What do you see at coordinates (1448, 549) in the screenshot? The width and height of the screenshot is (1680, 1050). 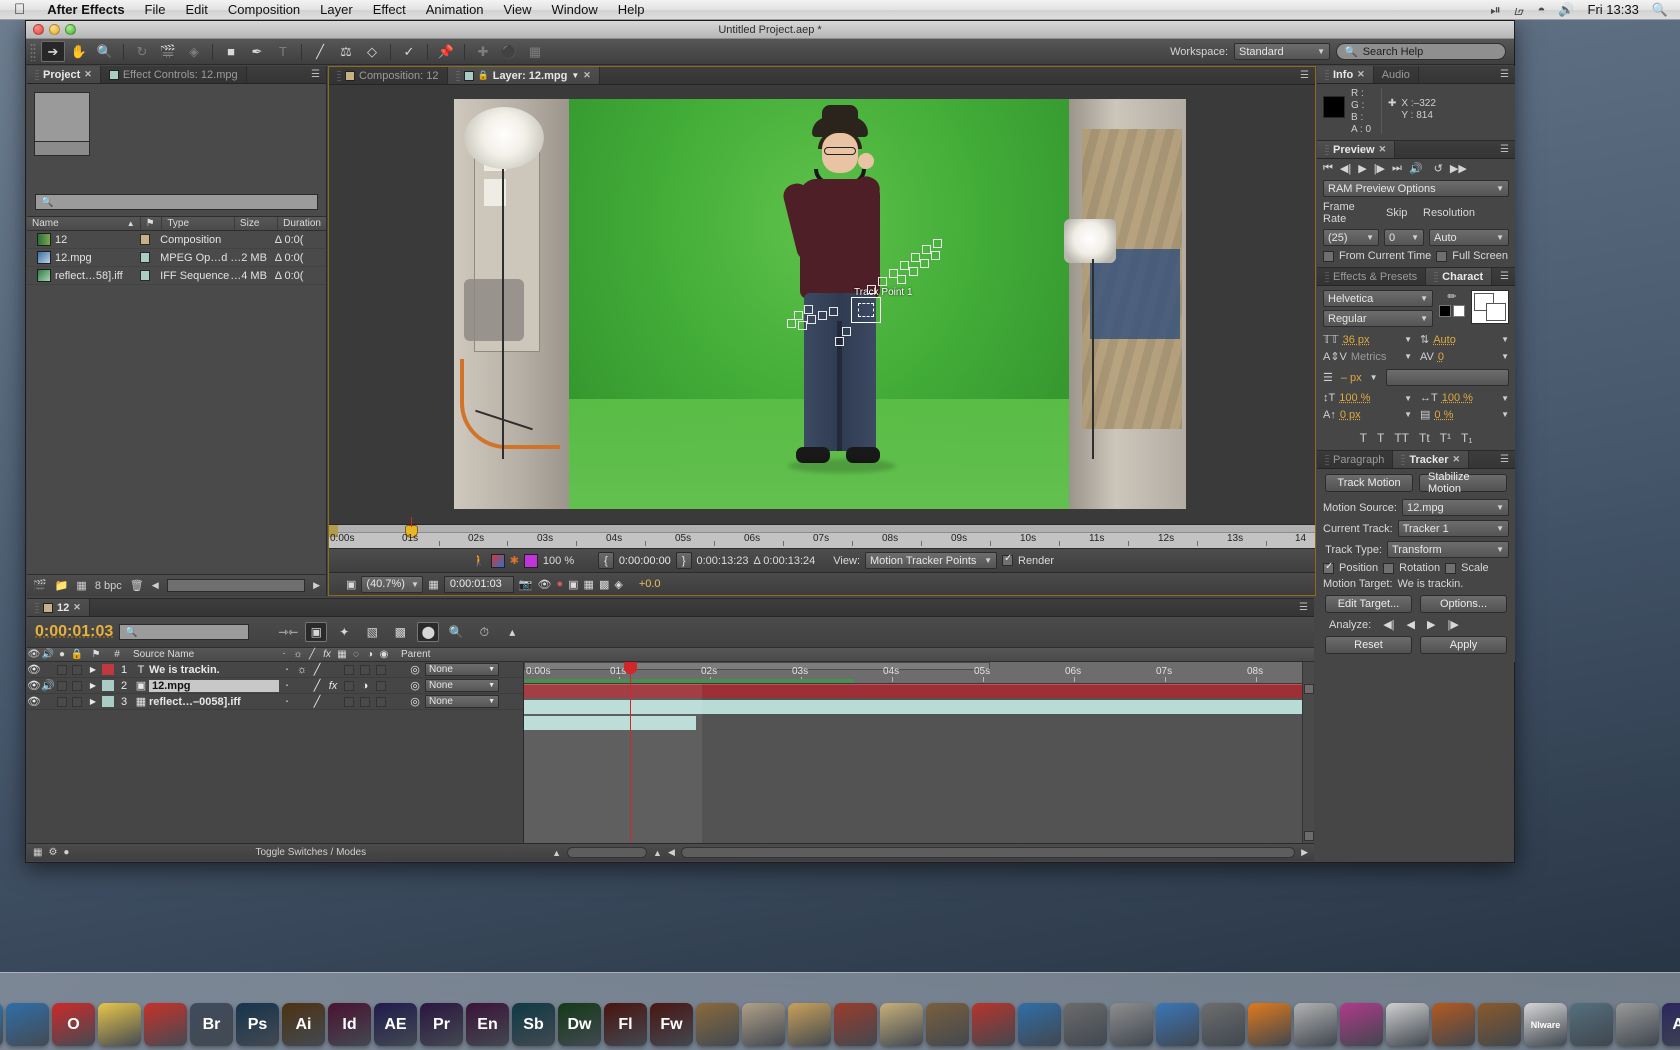 I see `track-type-select: Transform ▼` at bounding box center [1448, 549].